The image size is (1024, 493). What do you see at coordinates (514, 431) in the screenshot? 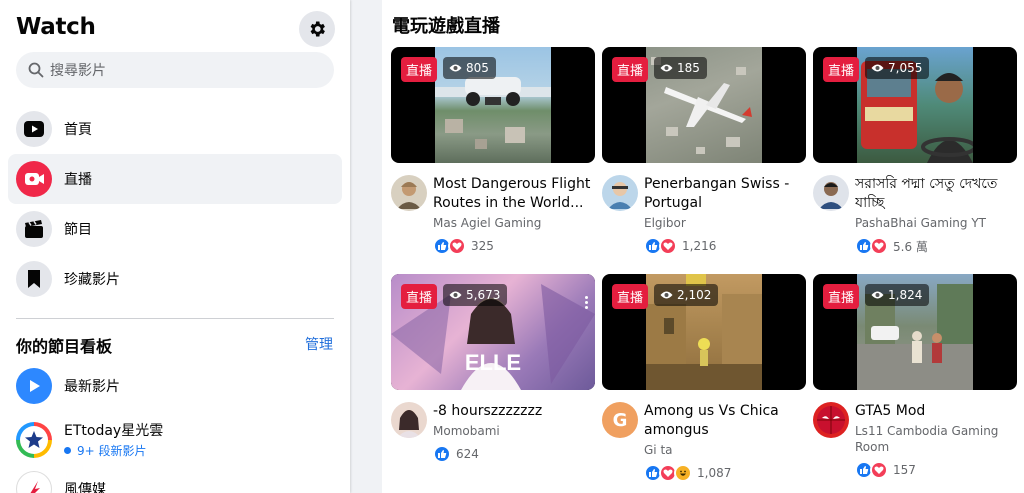
I see `channel-name: Momobami` at bounding box center [514, 431].